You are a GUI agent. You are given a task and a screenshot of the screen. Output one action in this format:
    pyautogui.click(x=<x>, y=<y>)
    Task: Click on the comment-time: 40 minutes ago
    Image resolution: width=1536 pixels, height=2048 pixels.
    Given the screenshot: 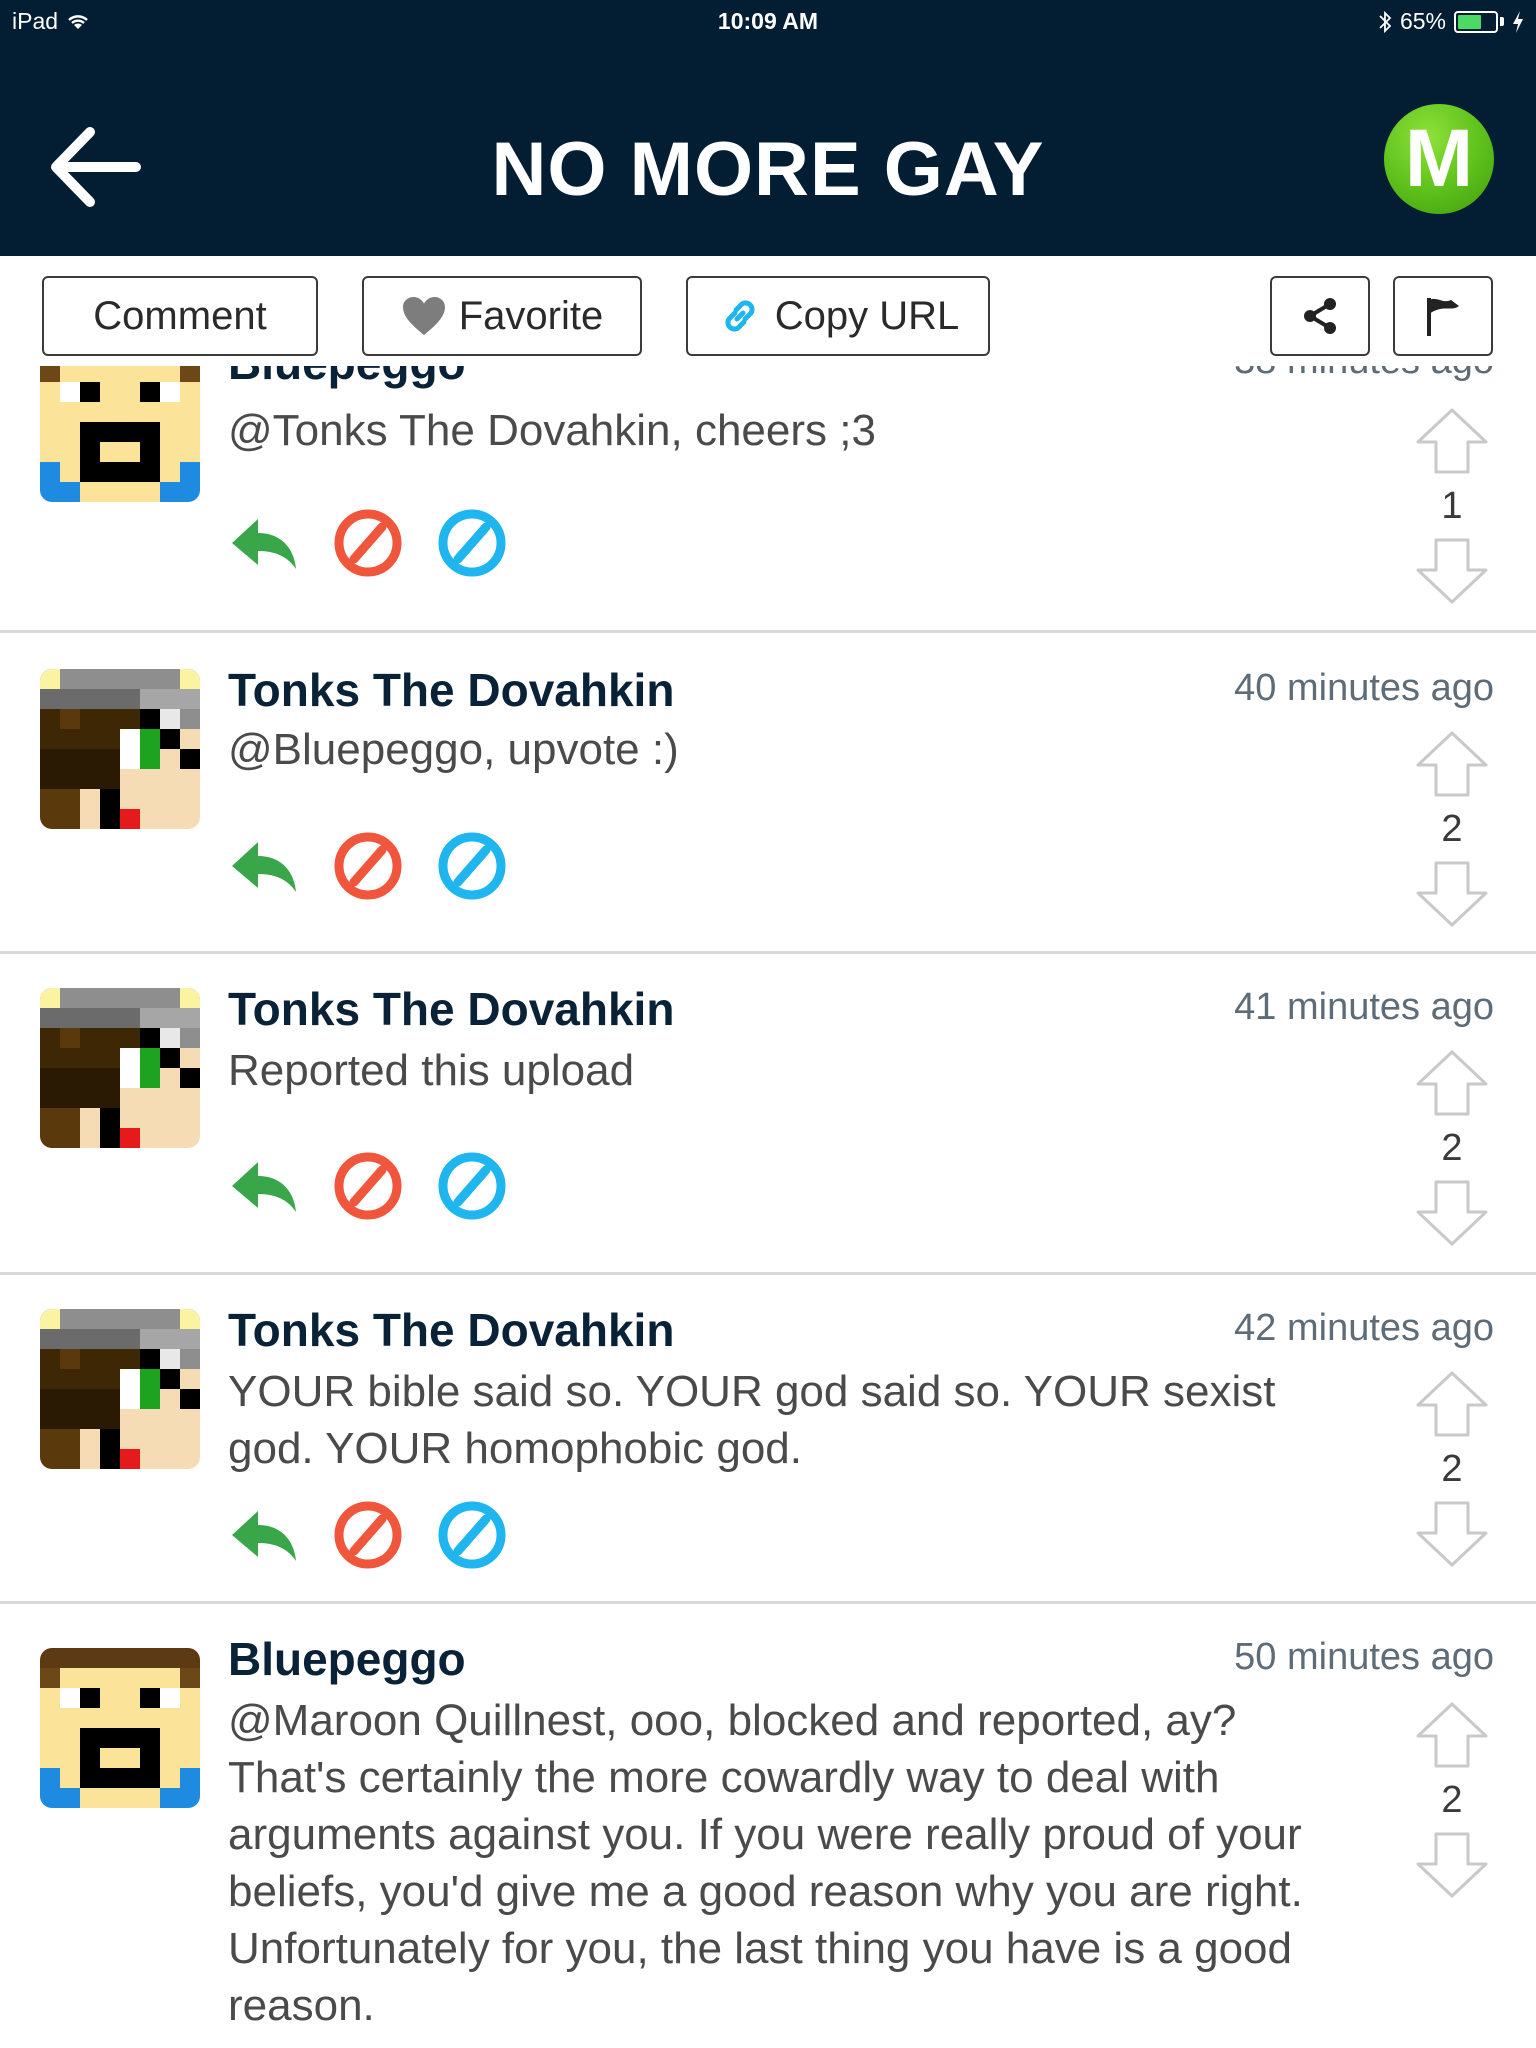 What is the action you would take?
    pyautogui.click(x=1364, y=688)
    